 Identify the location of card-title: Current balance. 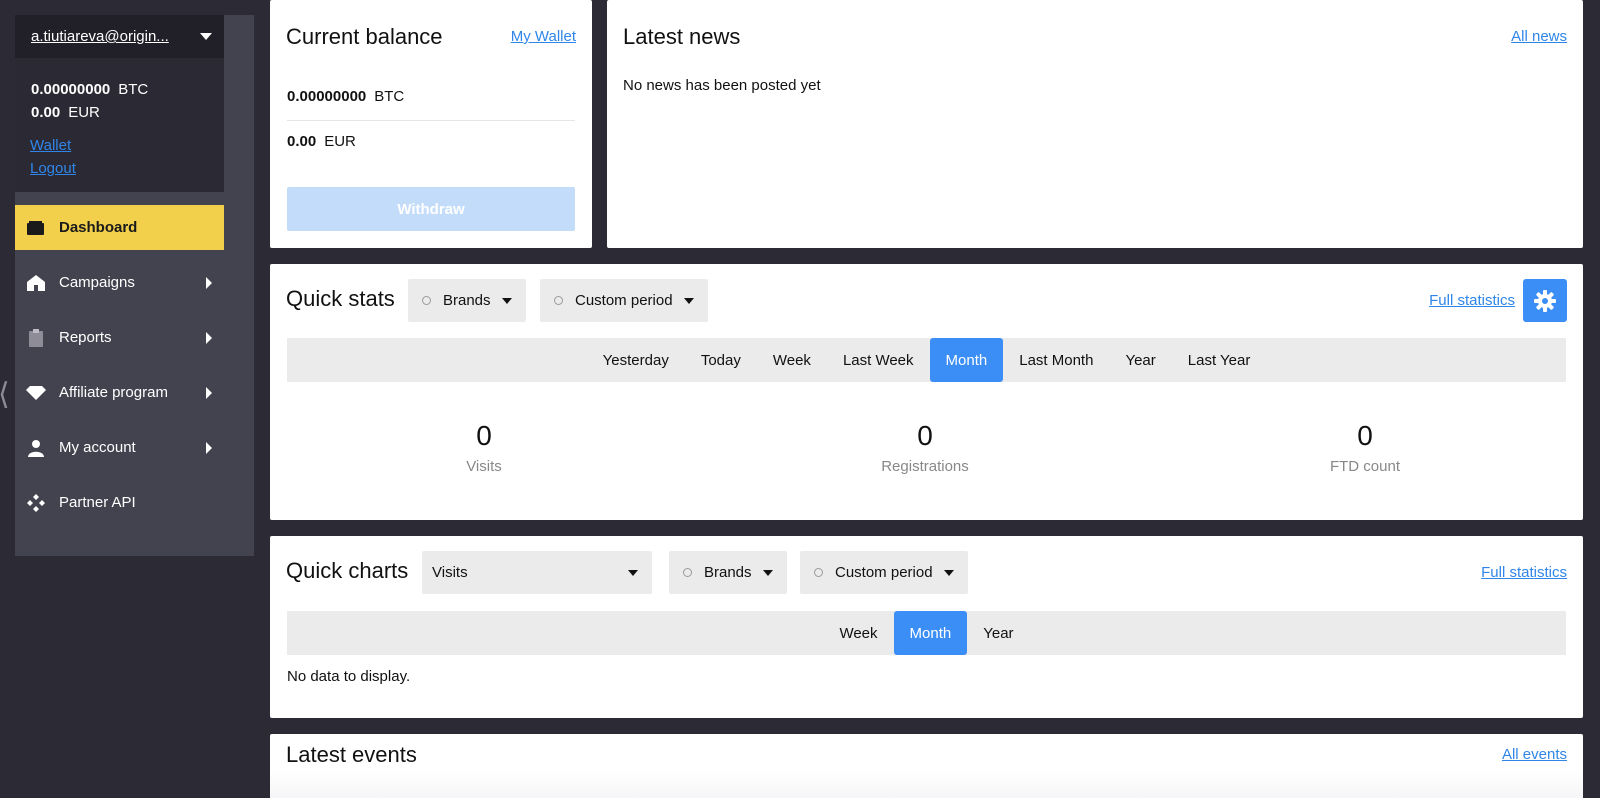
(364, 36).